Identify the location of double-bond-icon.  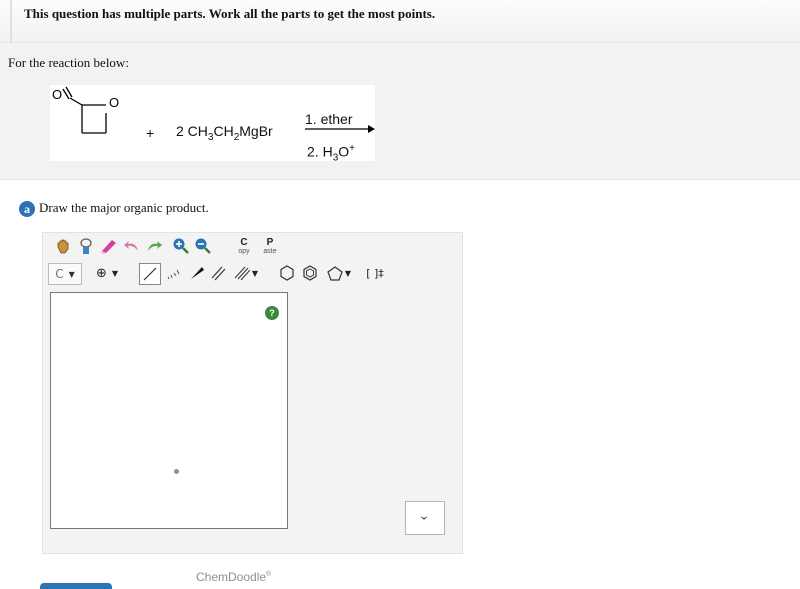
(218, 273).